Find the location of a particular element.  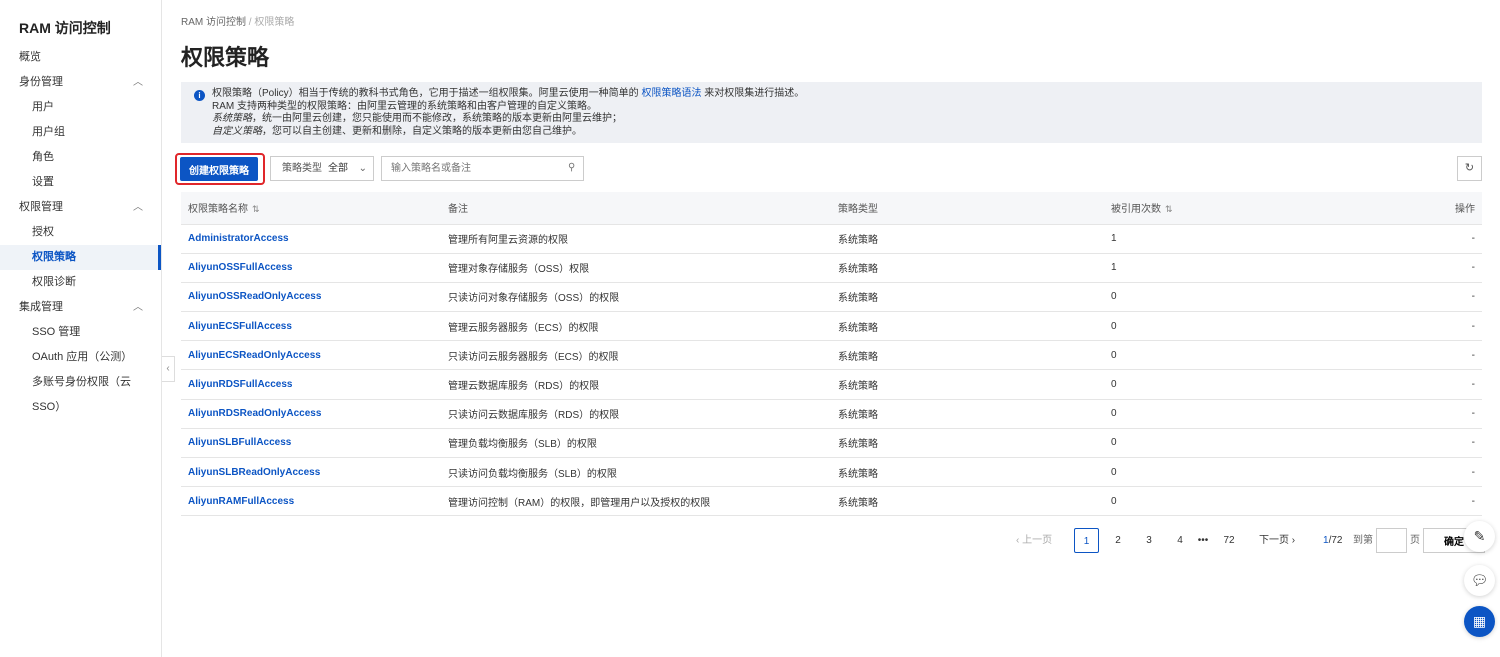

policy-name-link: AliyunOSSReadOnlyAccess is located at coordinates (311, 297).